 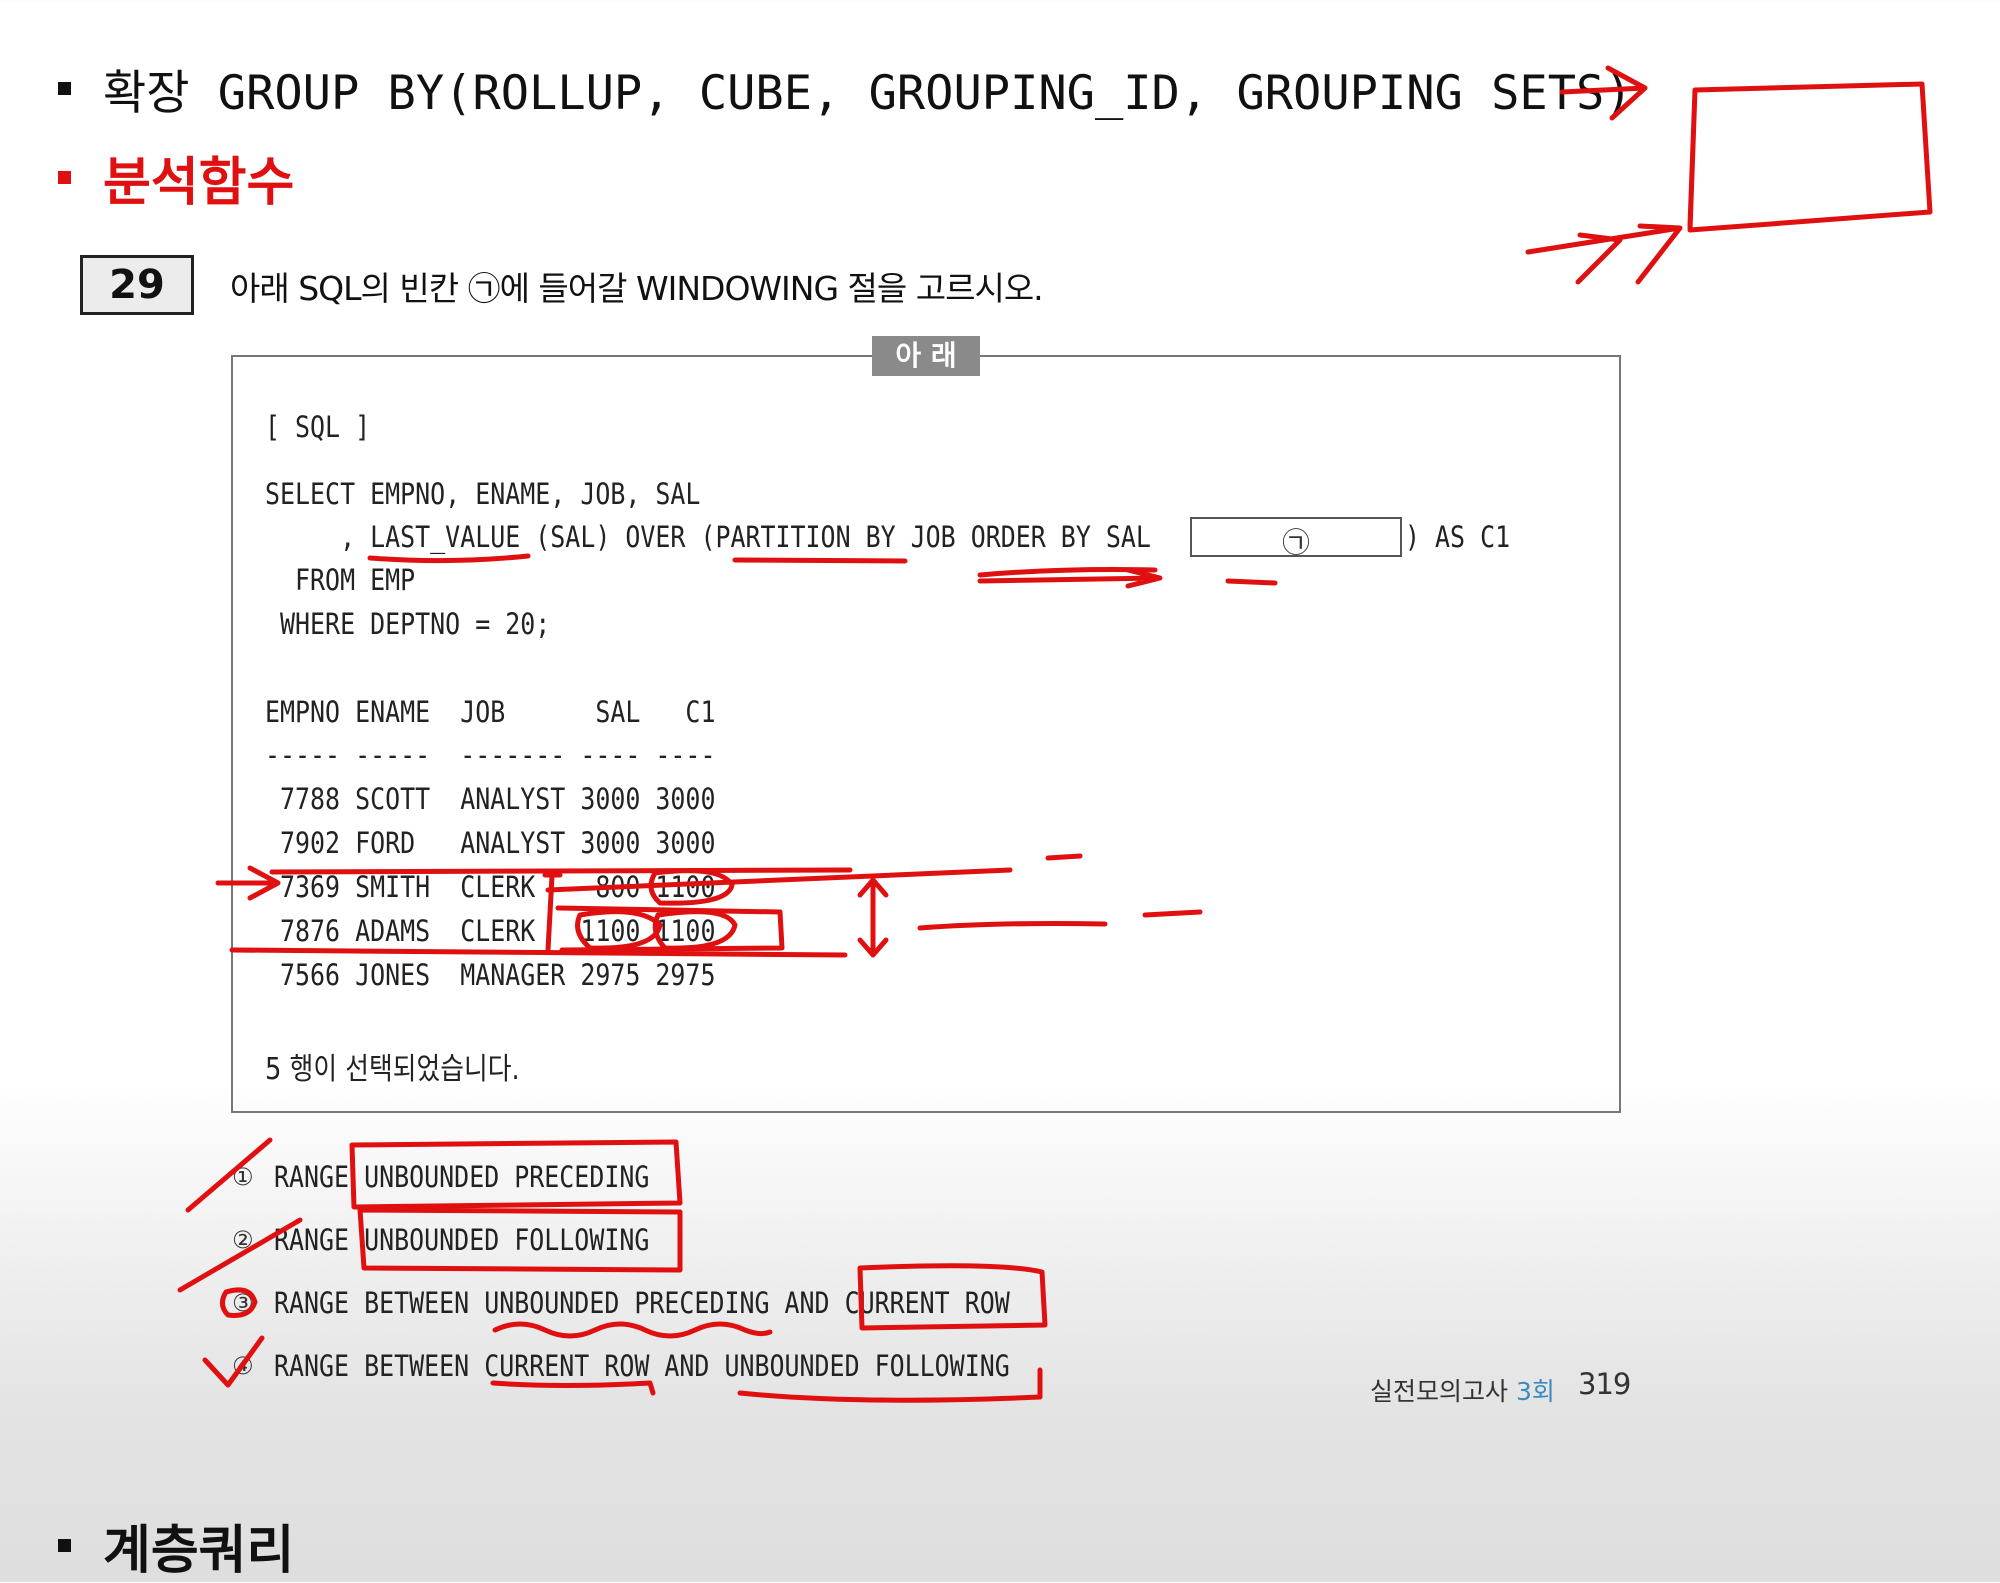 I want to click on option-4-number: ④, so click(x=243, y=1366).